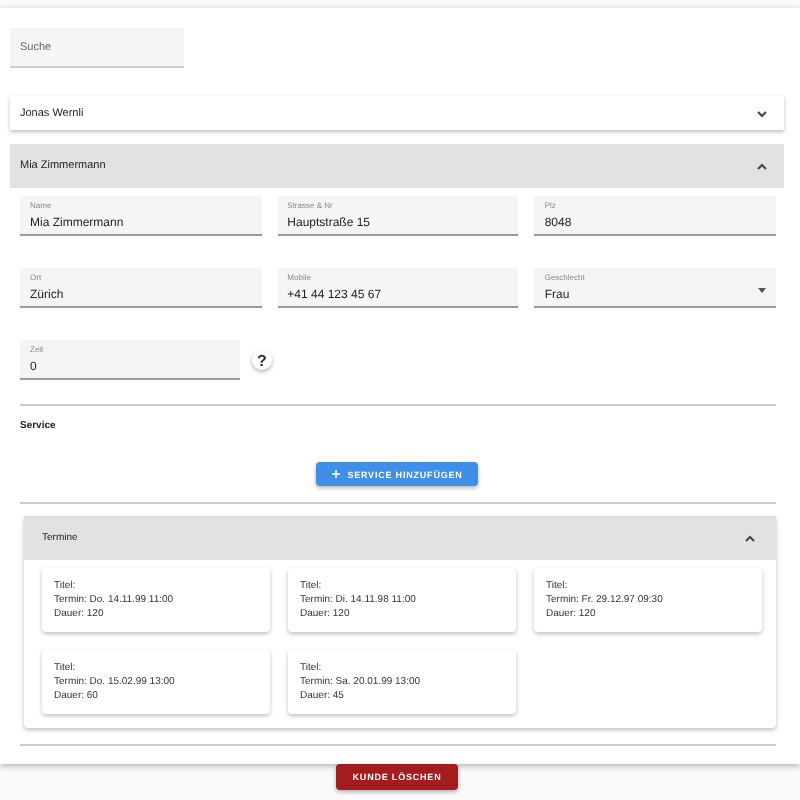 The height and width of the screenshot is (800, 800). Describe the element at coordinates (762, 113) in the screenshot. I see `chevron-down-icon` at that location.